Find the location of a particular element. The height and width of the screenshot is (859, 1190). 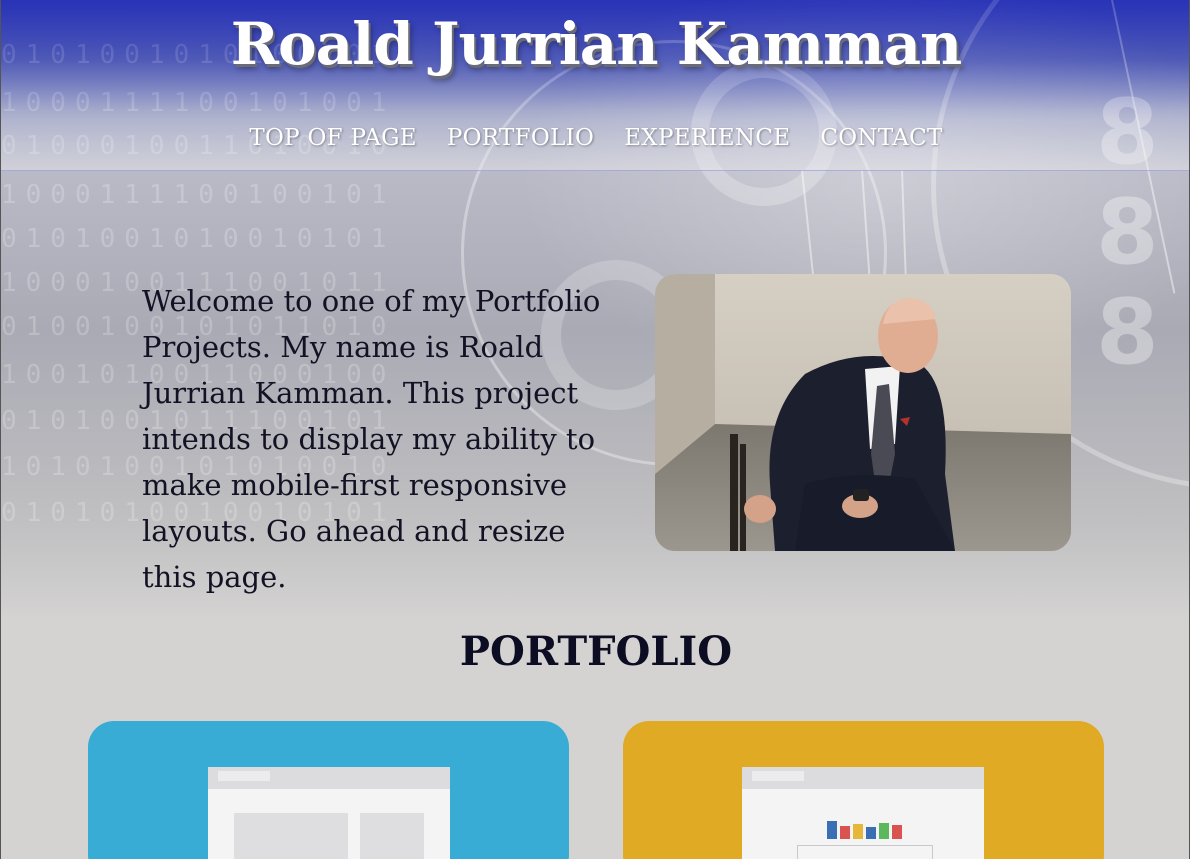

webpage-chart-icon is located at coordinates (863, 813).